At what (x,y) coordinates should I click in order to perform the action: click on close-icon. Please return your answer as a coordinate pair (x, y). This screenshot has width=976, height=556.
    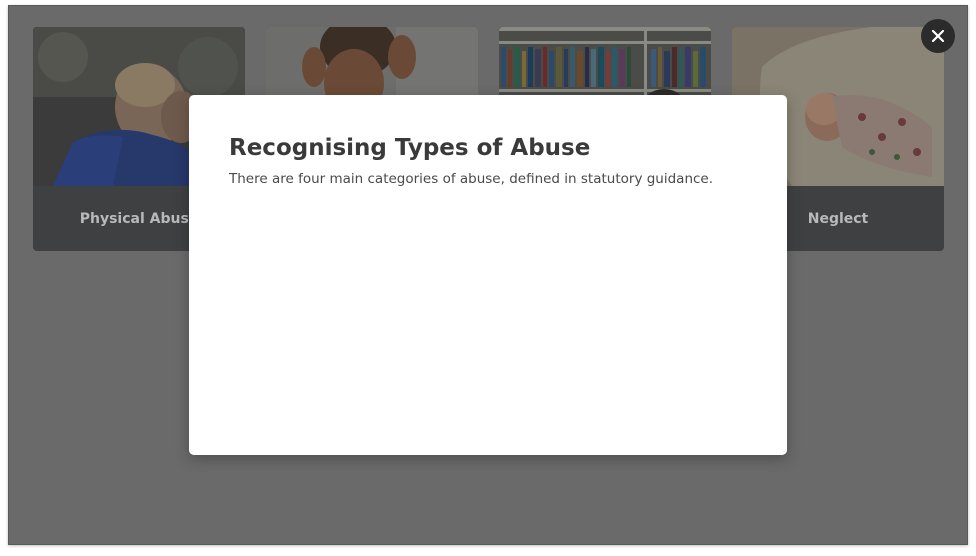
    Looking at the image, I should click on (938, 36).